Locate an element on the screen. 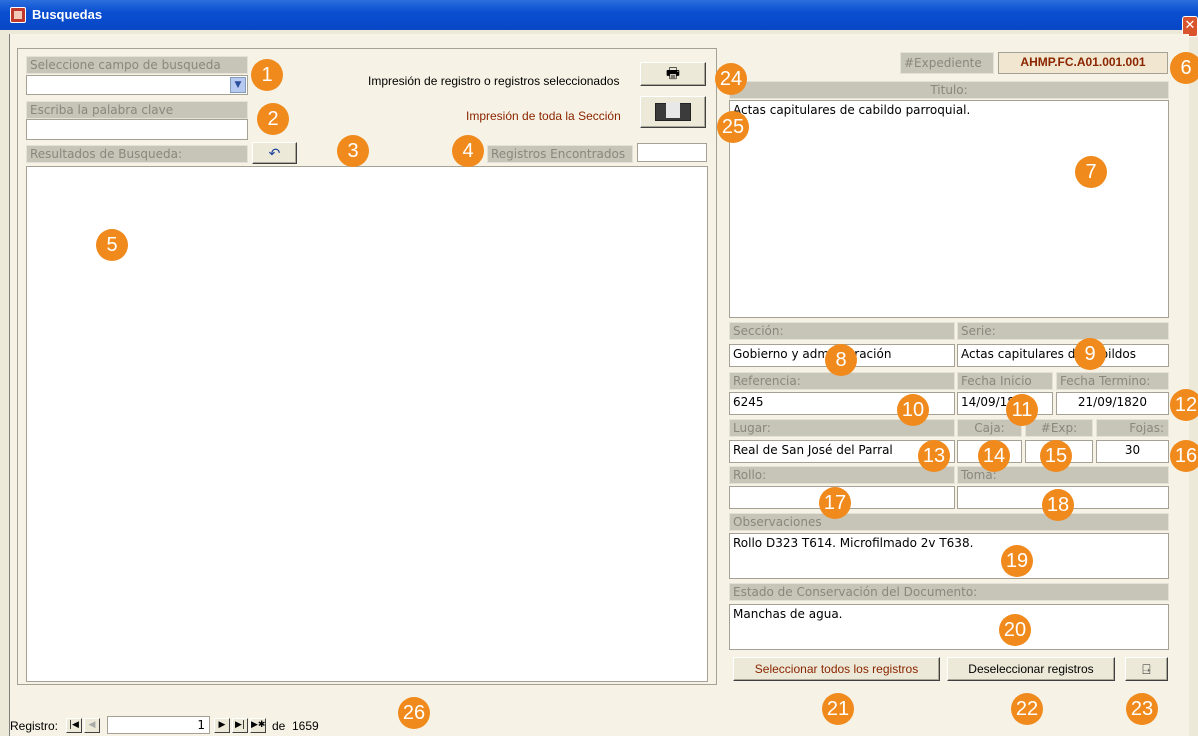 The width and height of the screenshot is (1198, 736). estado-field: Manchas de agua. is located at coordinates (949, 627).